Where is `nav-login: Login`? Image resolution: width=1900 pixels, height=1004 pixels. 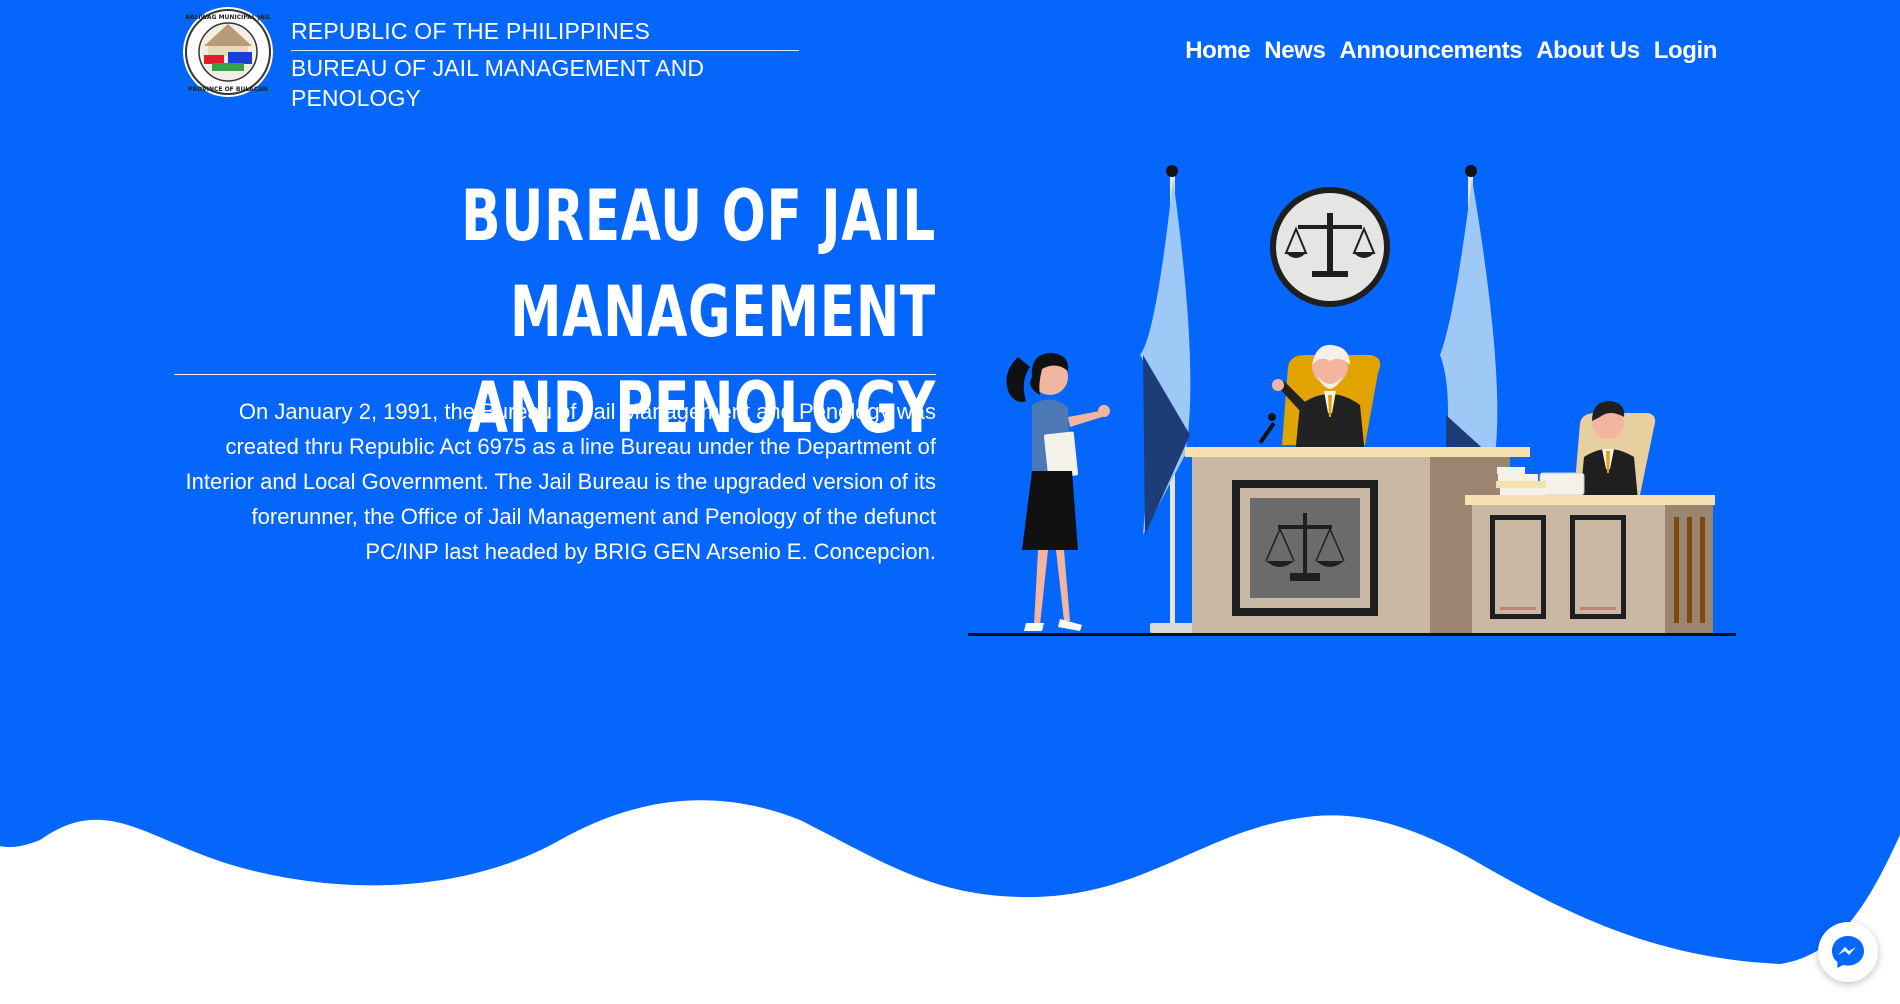
nav-login: Login is located at coordinates (1685, 51).